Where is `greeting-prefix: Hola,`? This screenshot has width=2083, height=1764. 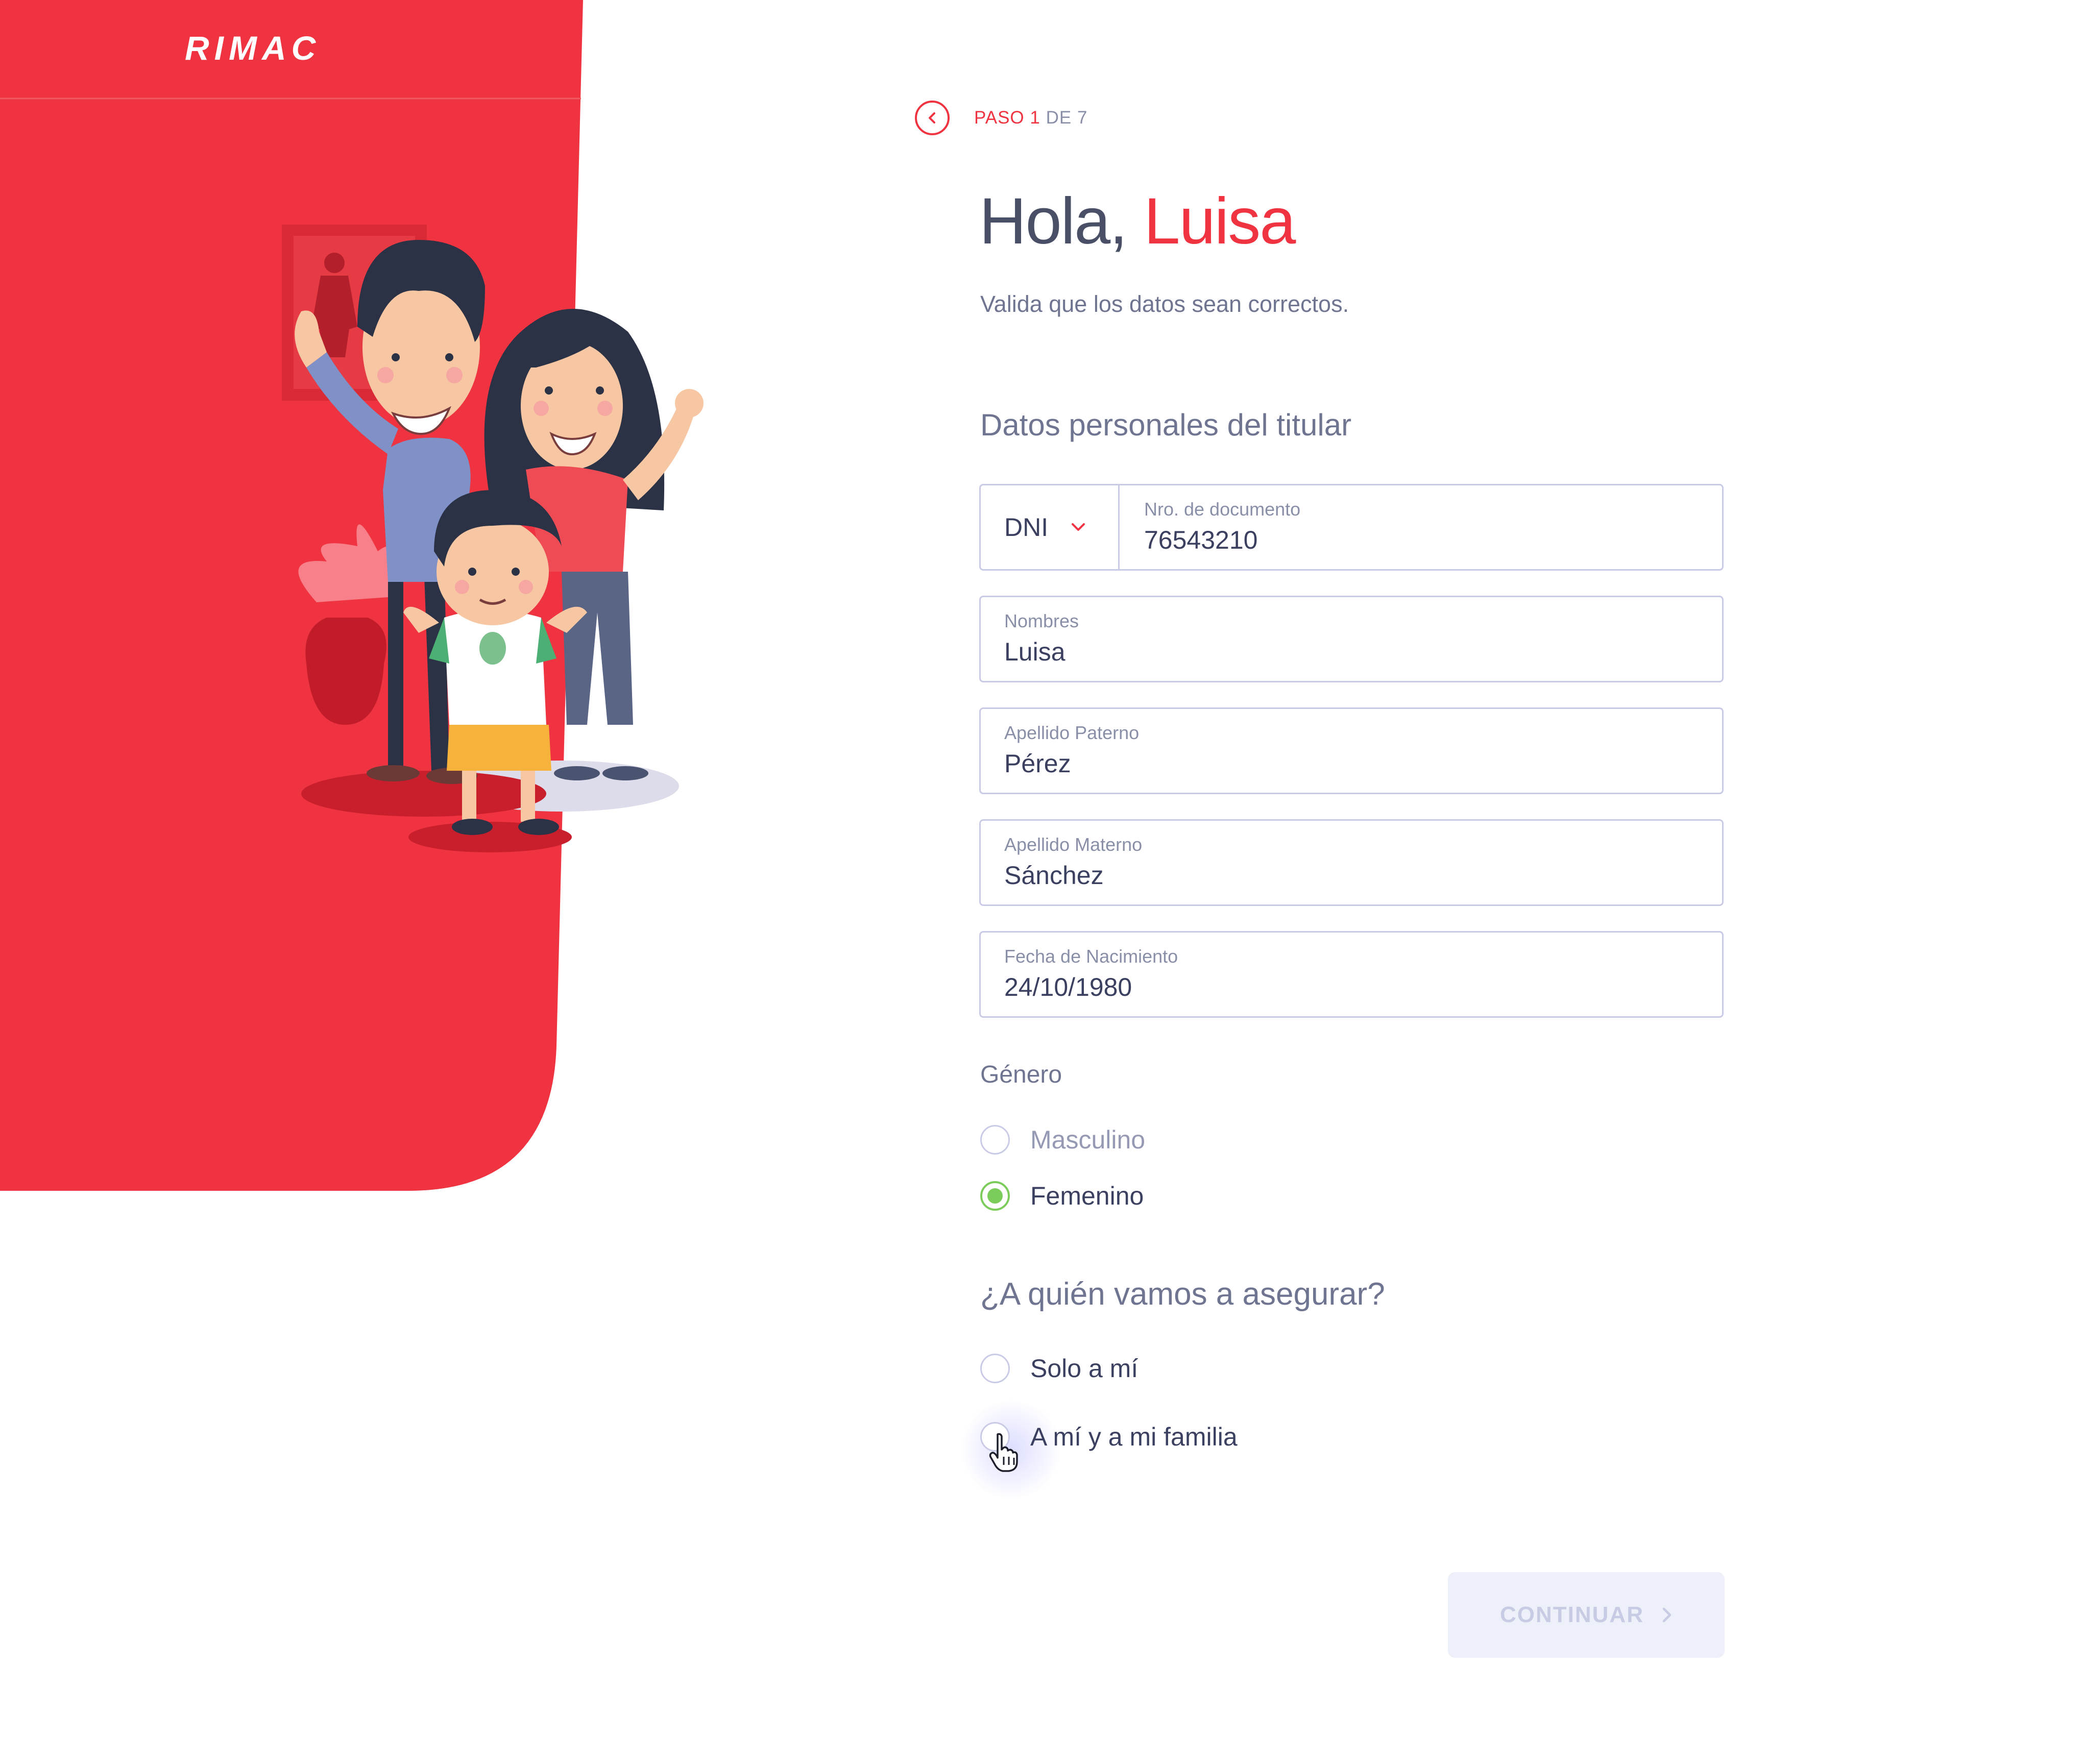
greeting-prefix: Hola, is located at coordinates (1061, 221).